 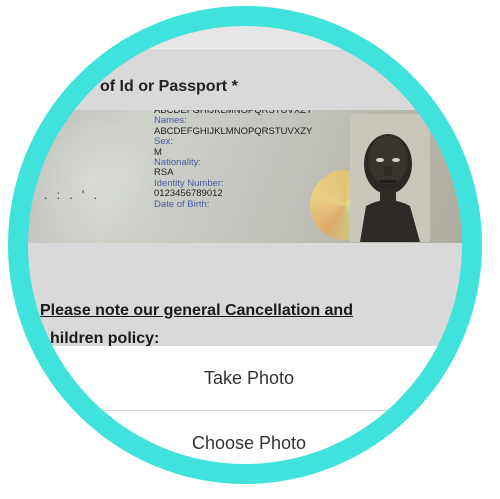 What do you see at coordinates (72, 195) in the screenshot?
I see `id-document-dots: . : . ' .` at bounding box center [72, 195].